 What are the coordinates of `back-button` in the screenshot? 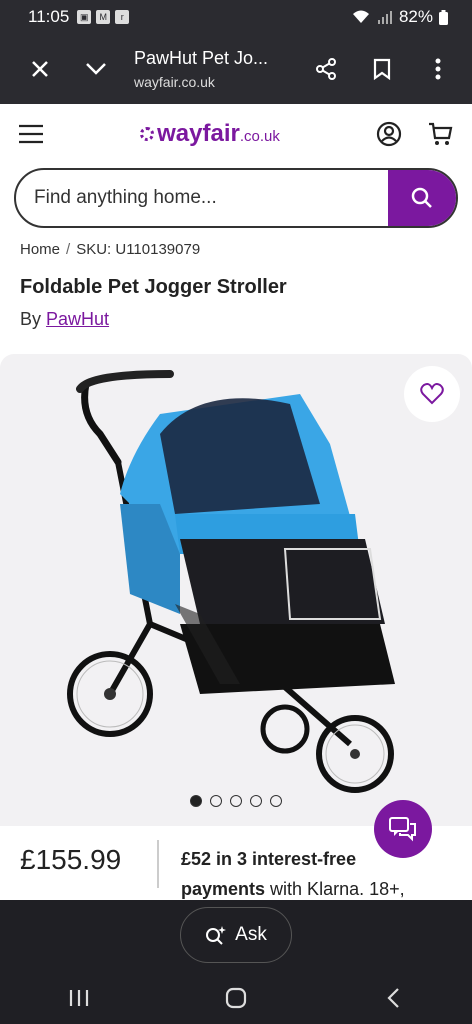 It's located at (393, 998).